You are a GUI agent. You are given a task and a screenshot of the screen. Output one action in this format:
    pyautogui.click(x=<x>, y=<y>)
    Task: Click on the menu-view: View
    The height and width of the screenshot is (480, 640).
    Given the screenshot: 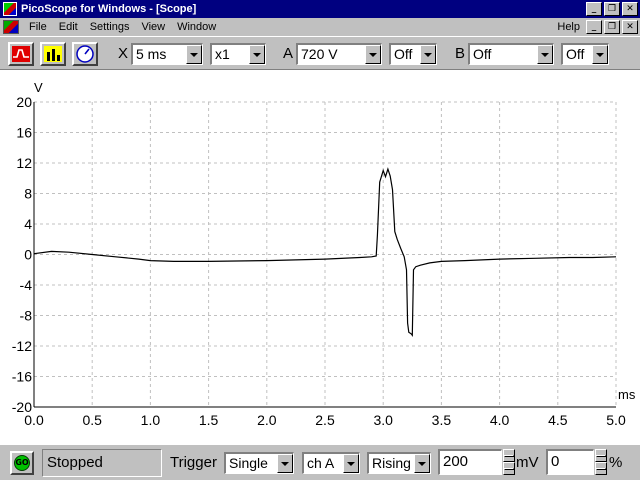 What is the action you would take?
    pyautogui.click(x=153, y=27)
    